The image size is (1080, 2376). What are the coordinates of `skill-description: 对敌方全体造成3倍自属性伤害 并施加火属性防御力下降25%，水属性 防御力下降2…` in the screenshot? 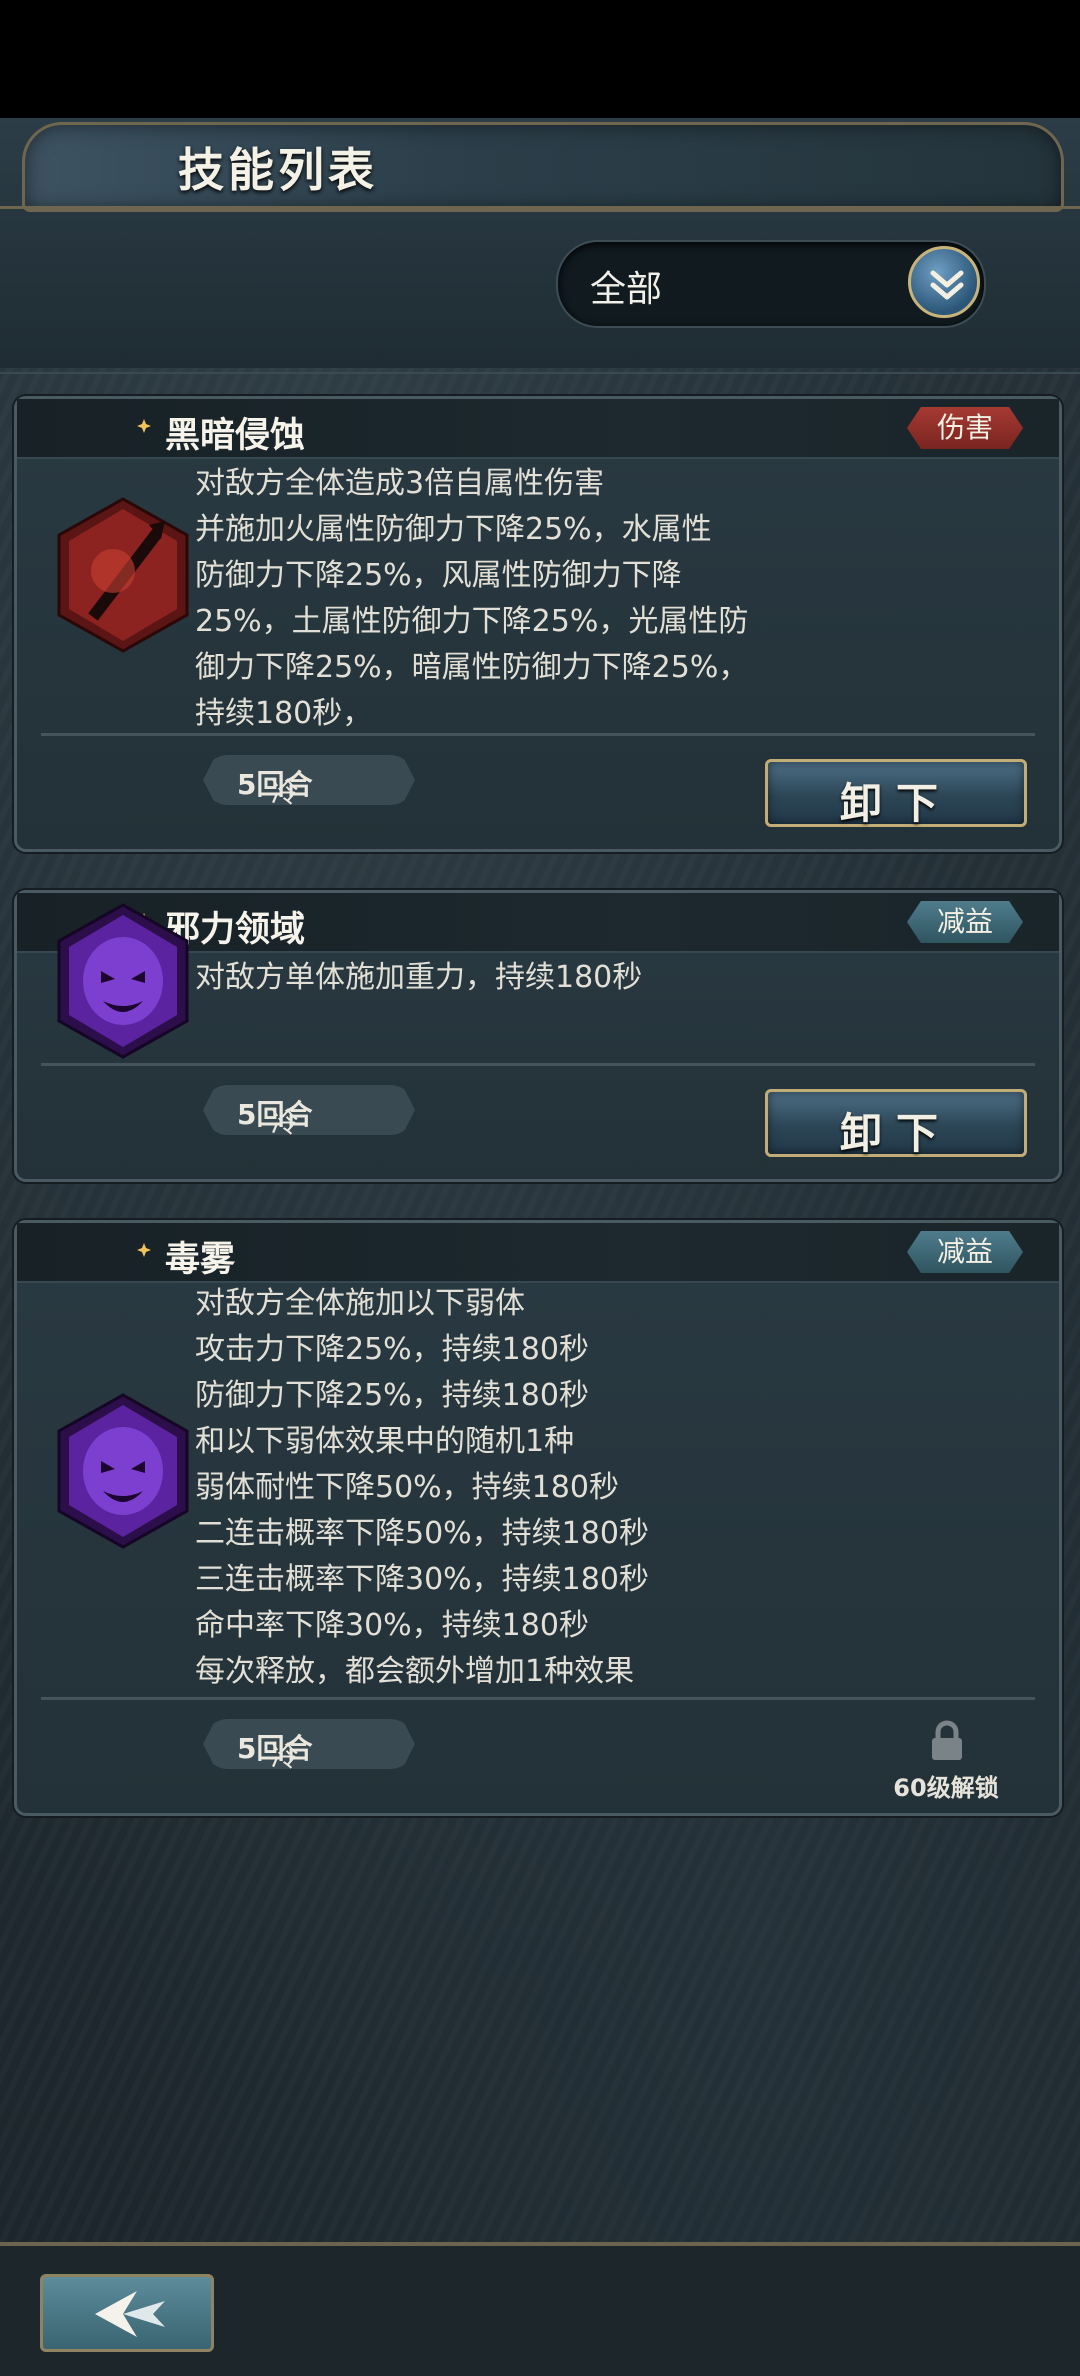 It's located at (472, 598).